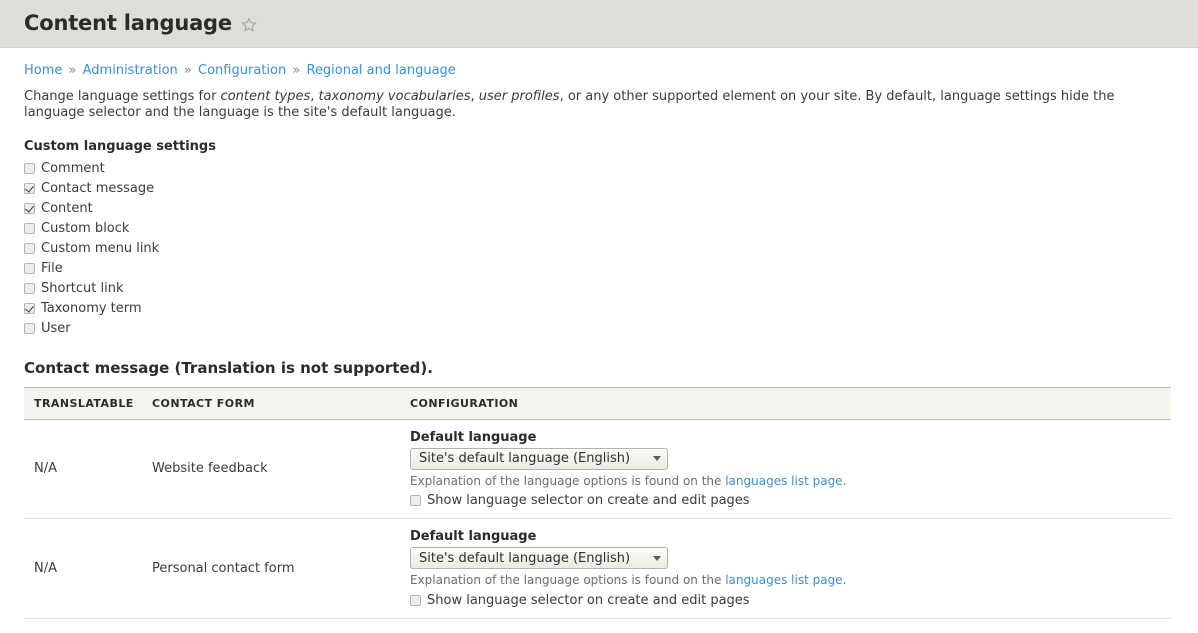 The height and width of the screenshot is (633, 1198). I want to click on page-header: Content language, so click(599, 24).